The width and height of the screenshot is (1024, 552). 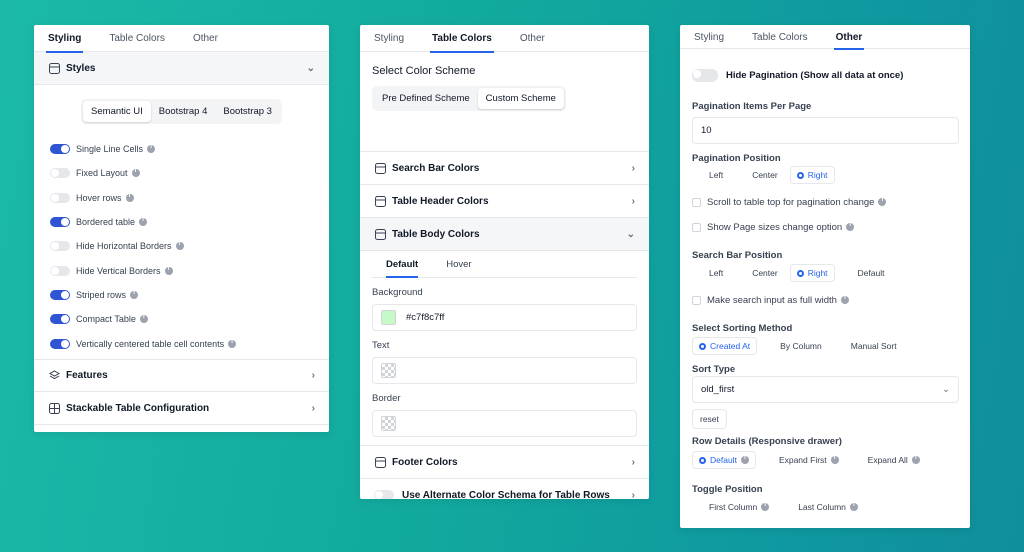 I want to click on row-details-default-option: Default, so click(x=724, y=460).